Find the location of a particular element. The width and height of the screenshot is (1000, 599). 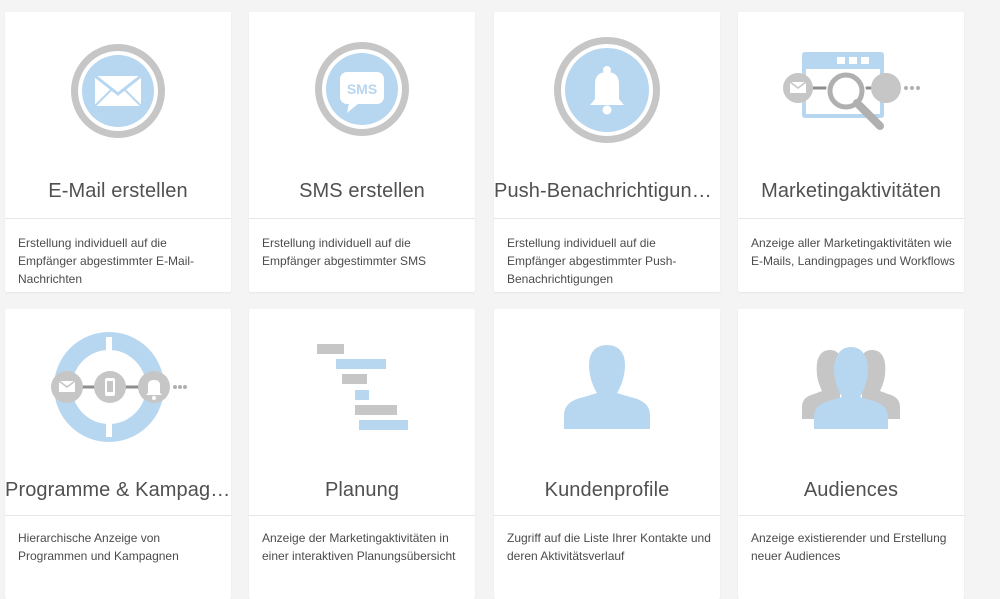

card-title: Marketingaktivitäten is located at coordinates (851, 191).